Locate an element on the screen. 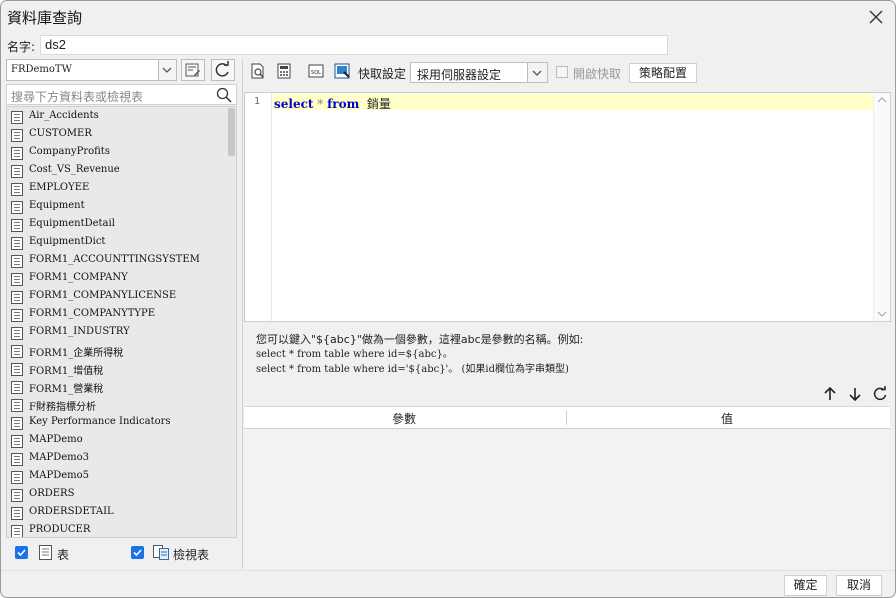 The height and width of the screenshot is (598, 896). cache-icon is located at coordinates (342, 71).